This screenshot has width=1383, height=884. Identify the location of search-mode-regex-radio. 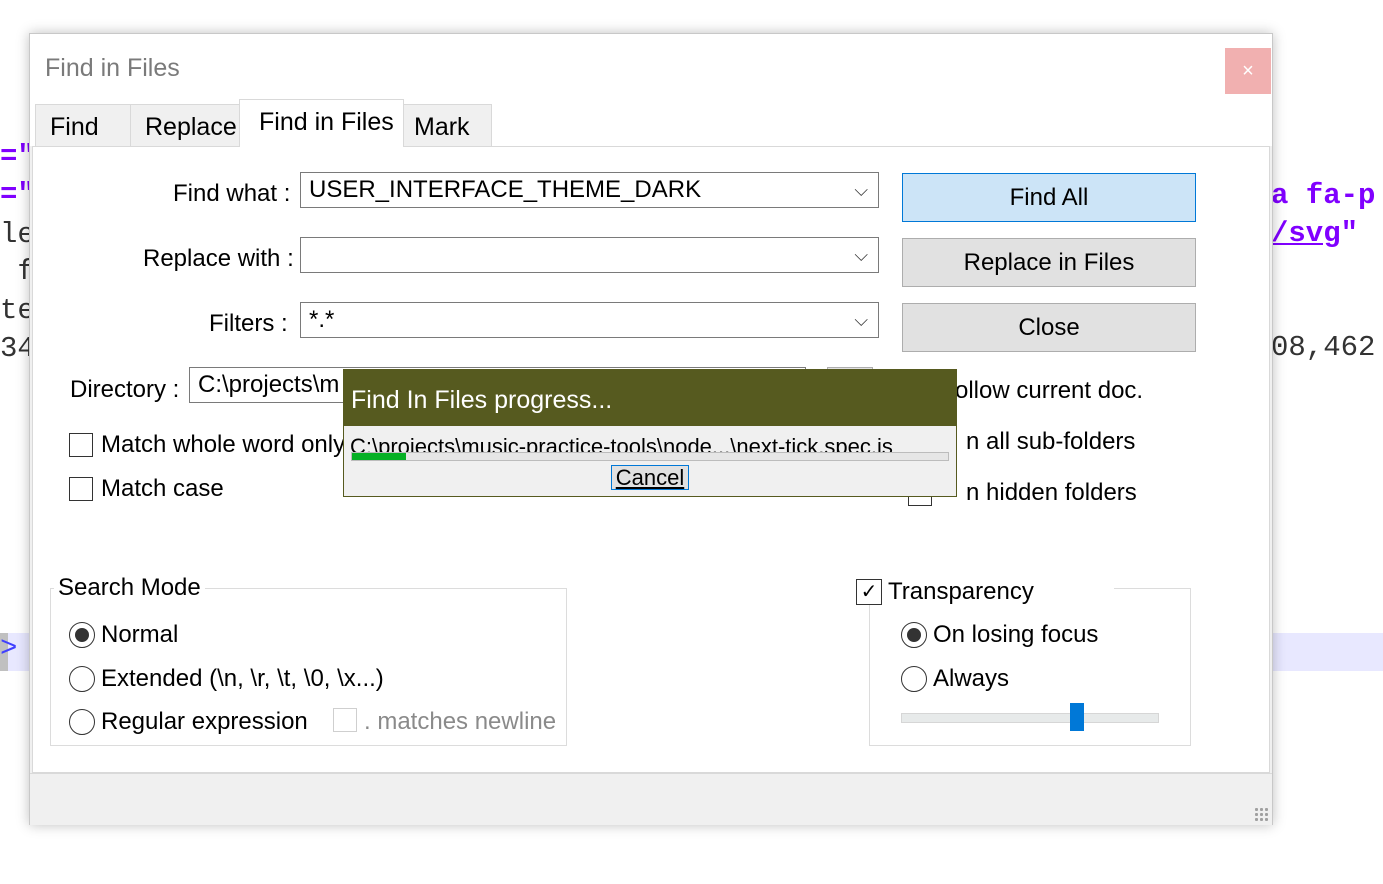
(82, 722).